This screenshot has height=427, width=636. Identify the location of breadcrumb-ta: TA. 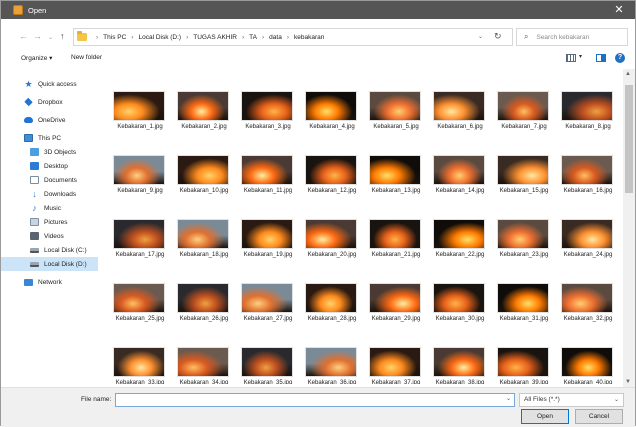
(253, 37).